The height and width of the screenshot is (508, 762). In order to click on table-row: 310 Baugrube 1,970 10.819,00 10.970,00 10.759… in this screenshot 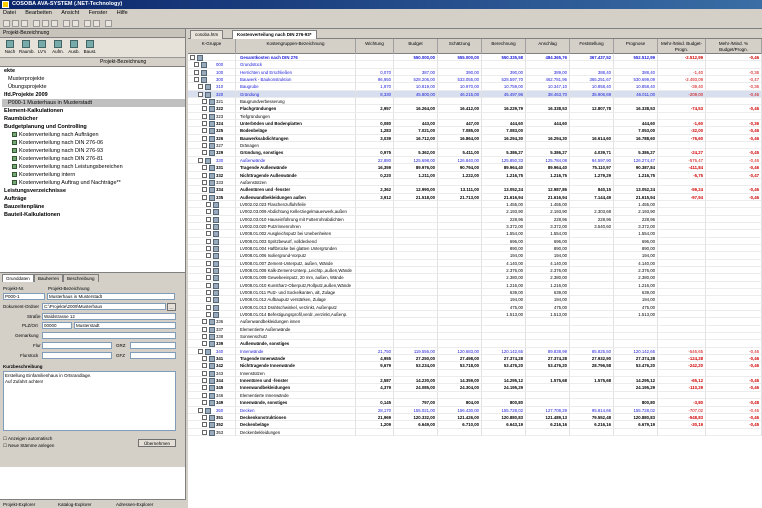, I will do `click(475, 87)`.